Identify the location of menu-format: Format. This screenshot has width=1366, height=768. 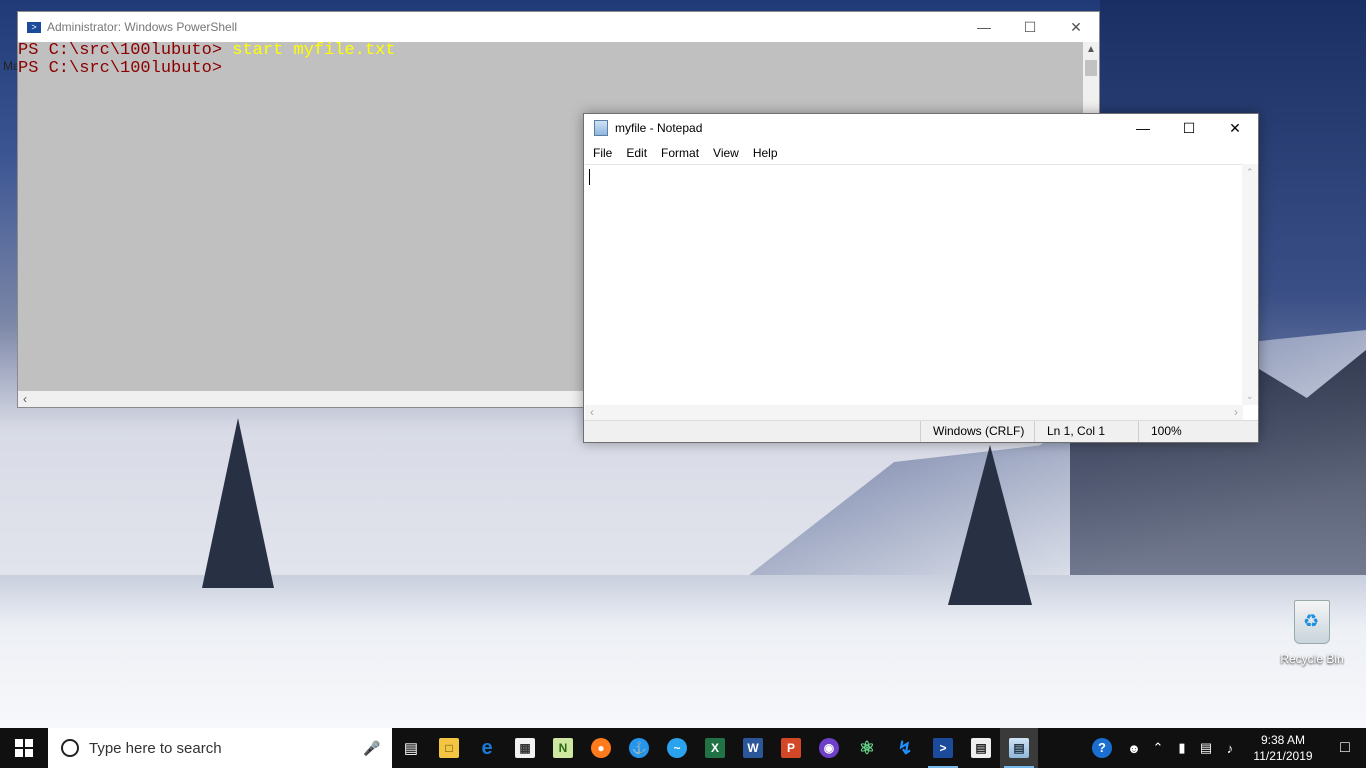
(680, 153).